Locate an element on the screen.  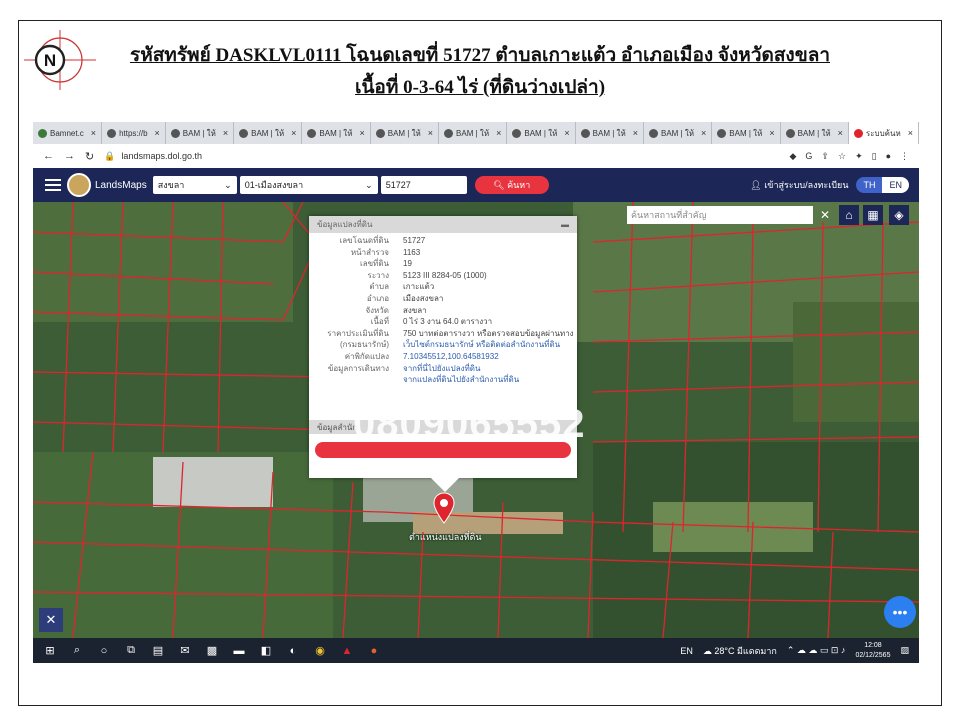
share-icon: ⇪ is located at coordinates (825, 156).